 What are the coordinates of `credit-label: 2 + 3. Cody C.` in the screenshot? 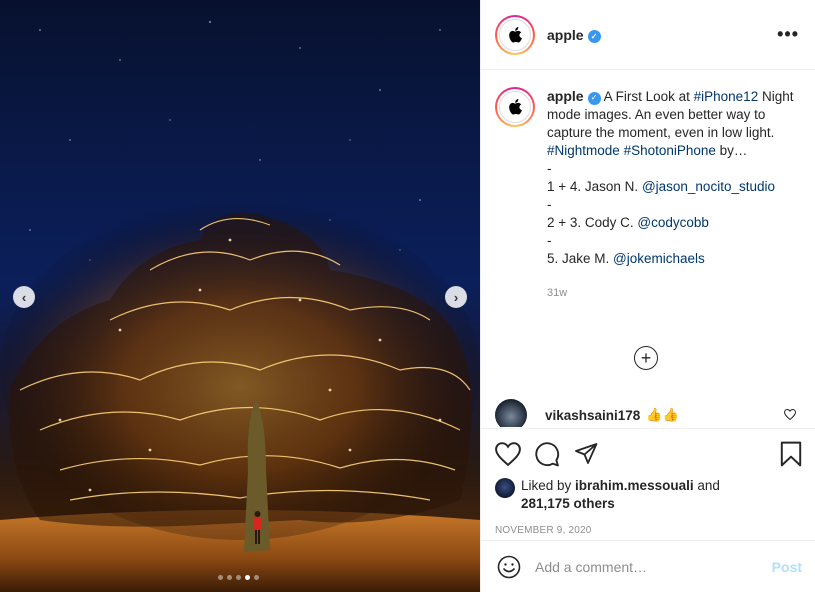 It's located at (592, 222).